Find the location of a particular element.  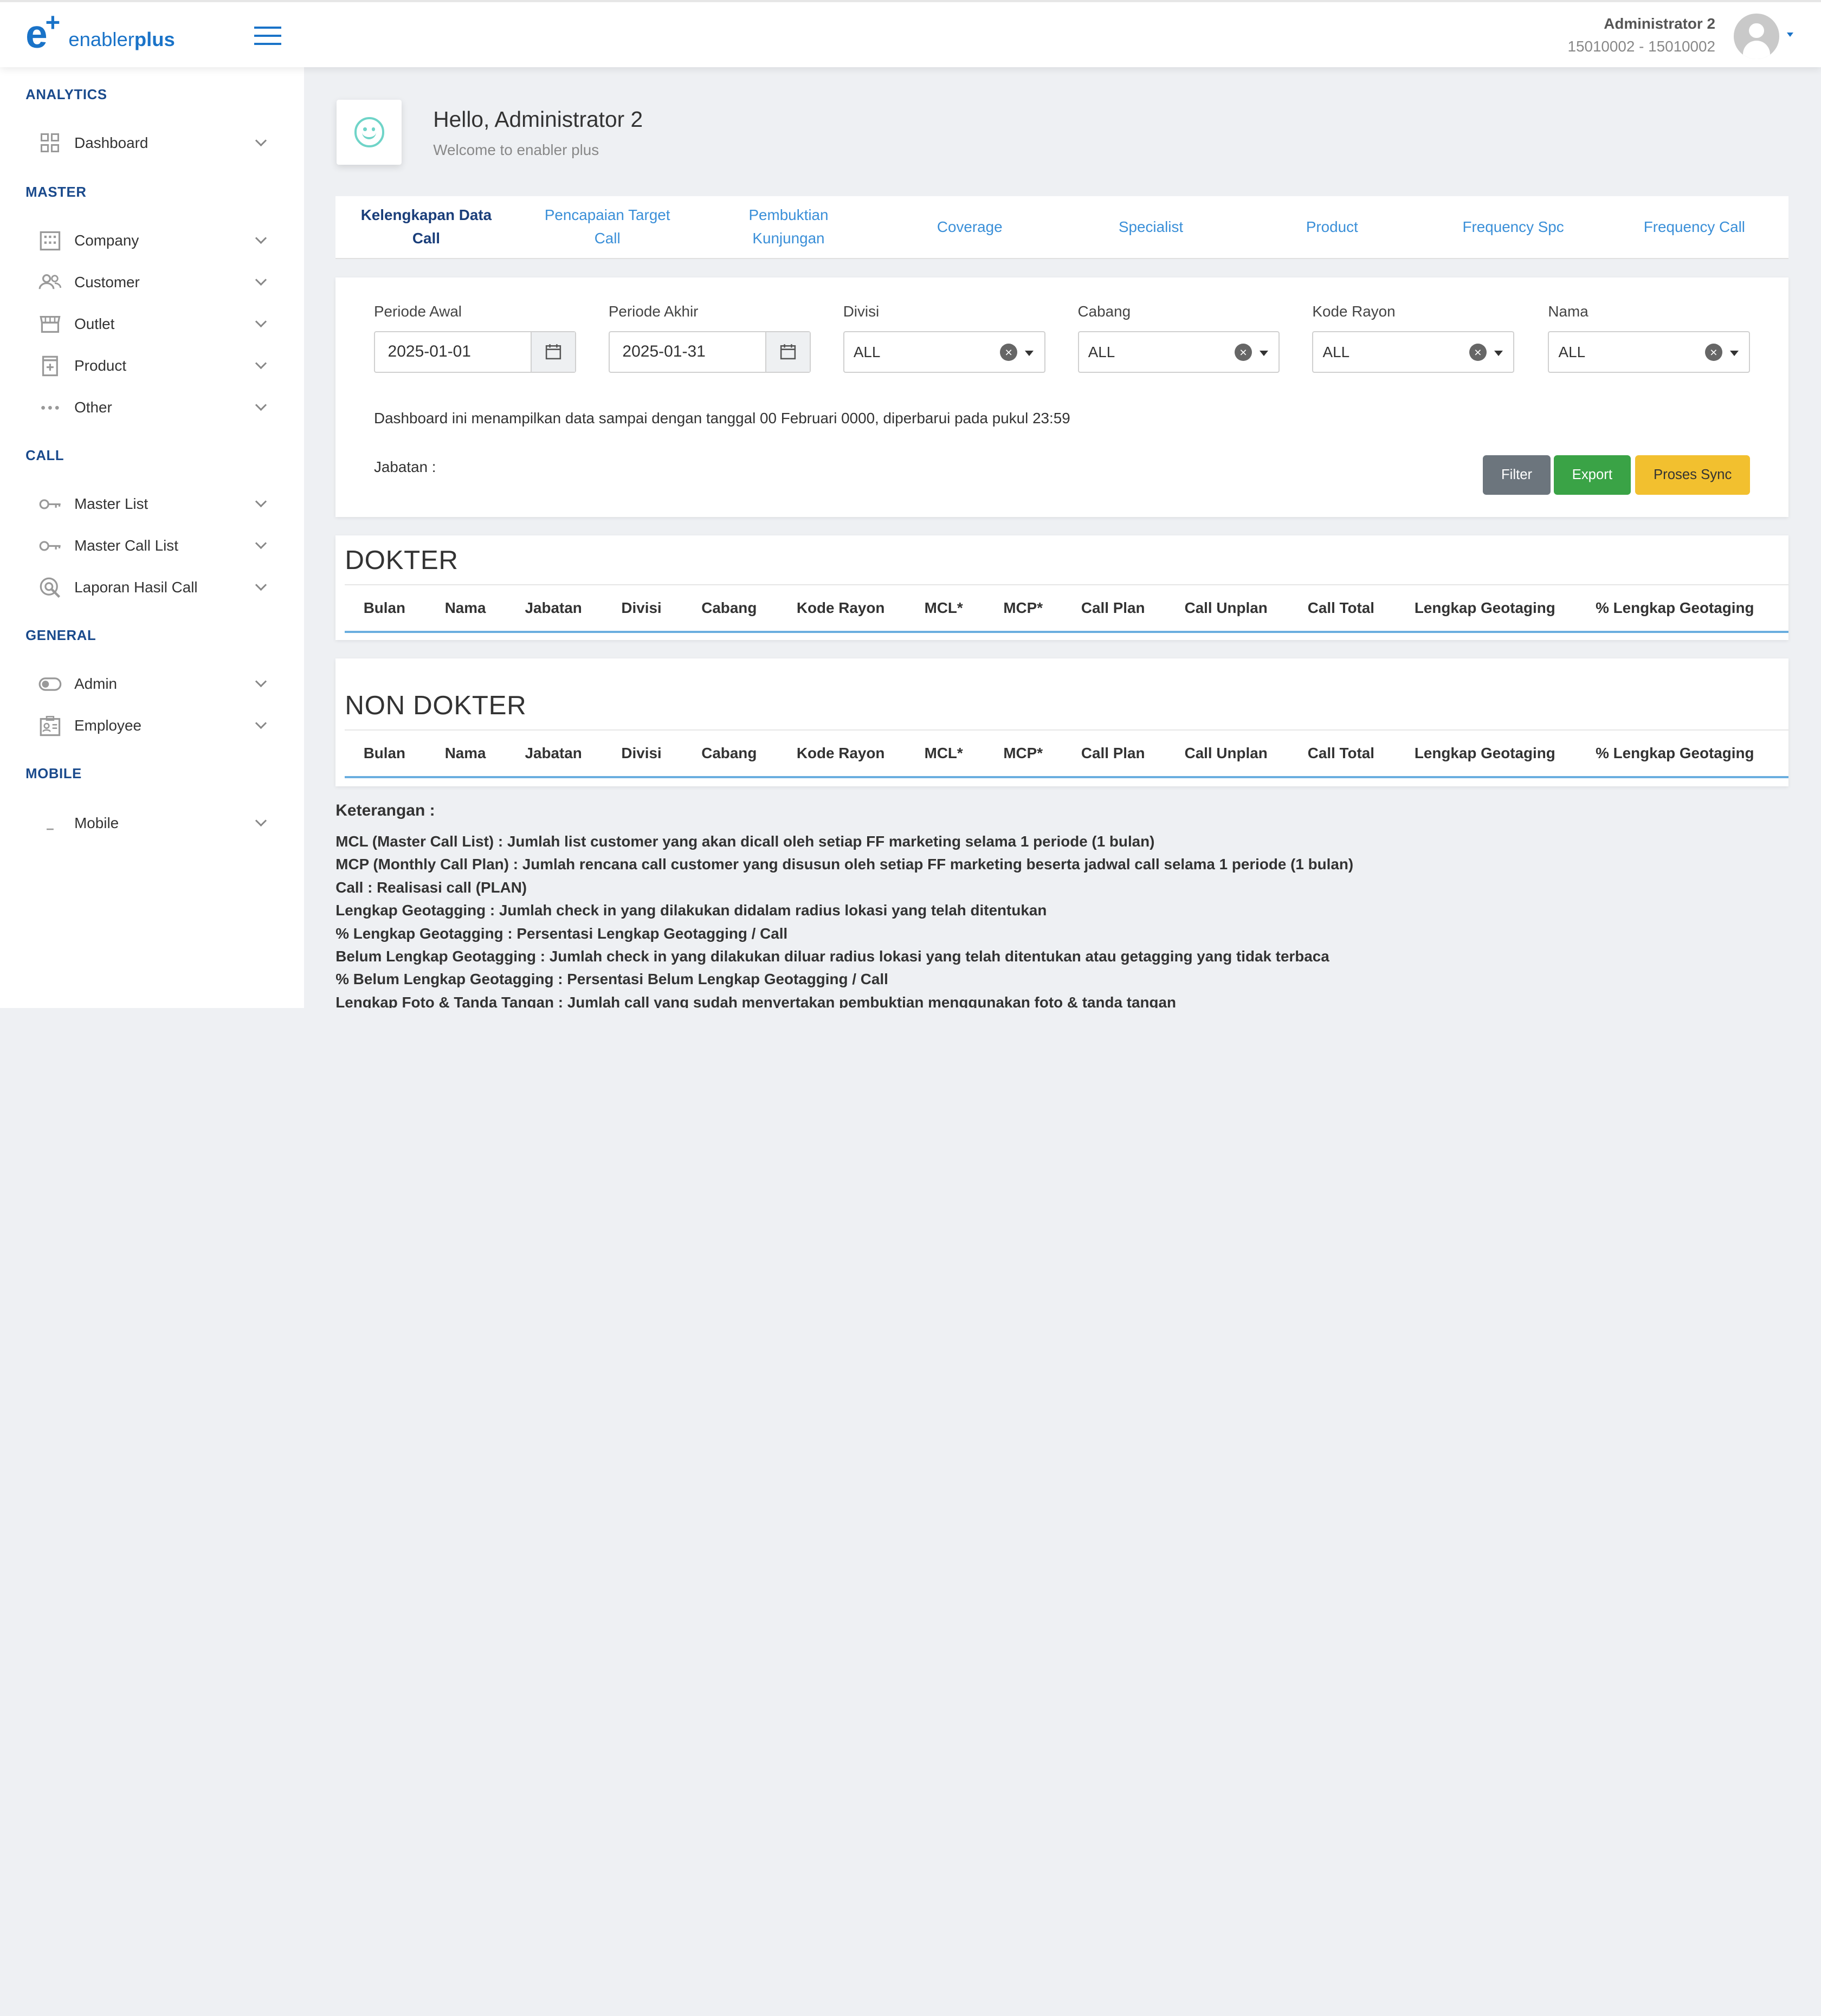

brand-logo: e + enablerplus is located at coordinates (100, 31).